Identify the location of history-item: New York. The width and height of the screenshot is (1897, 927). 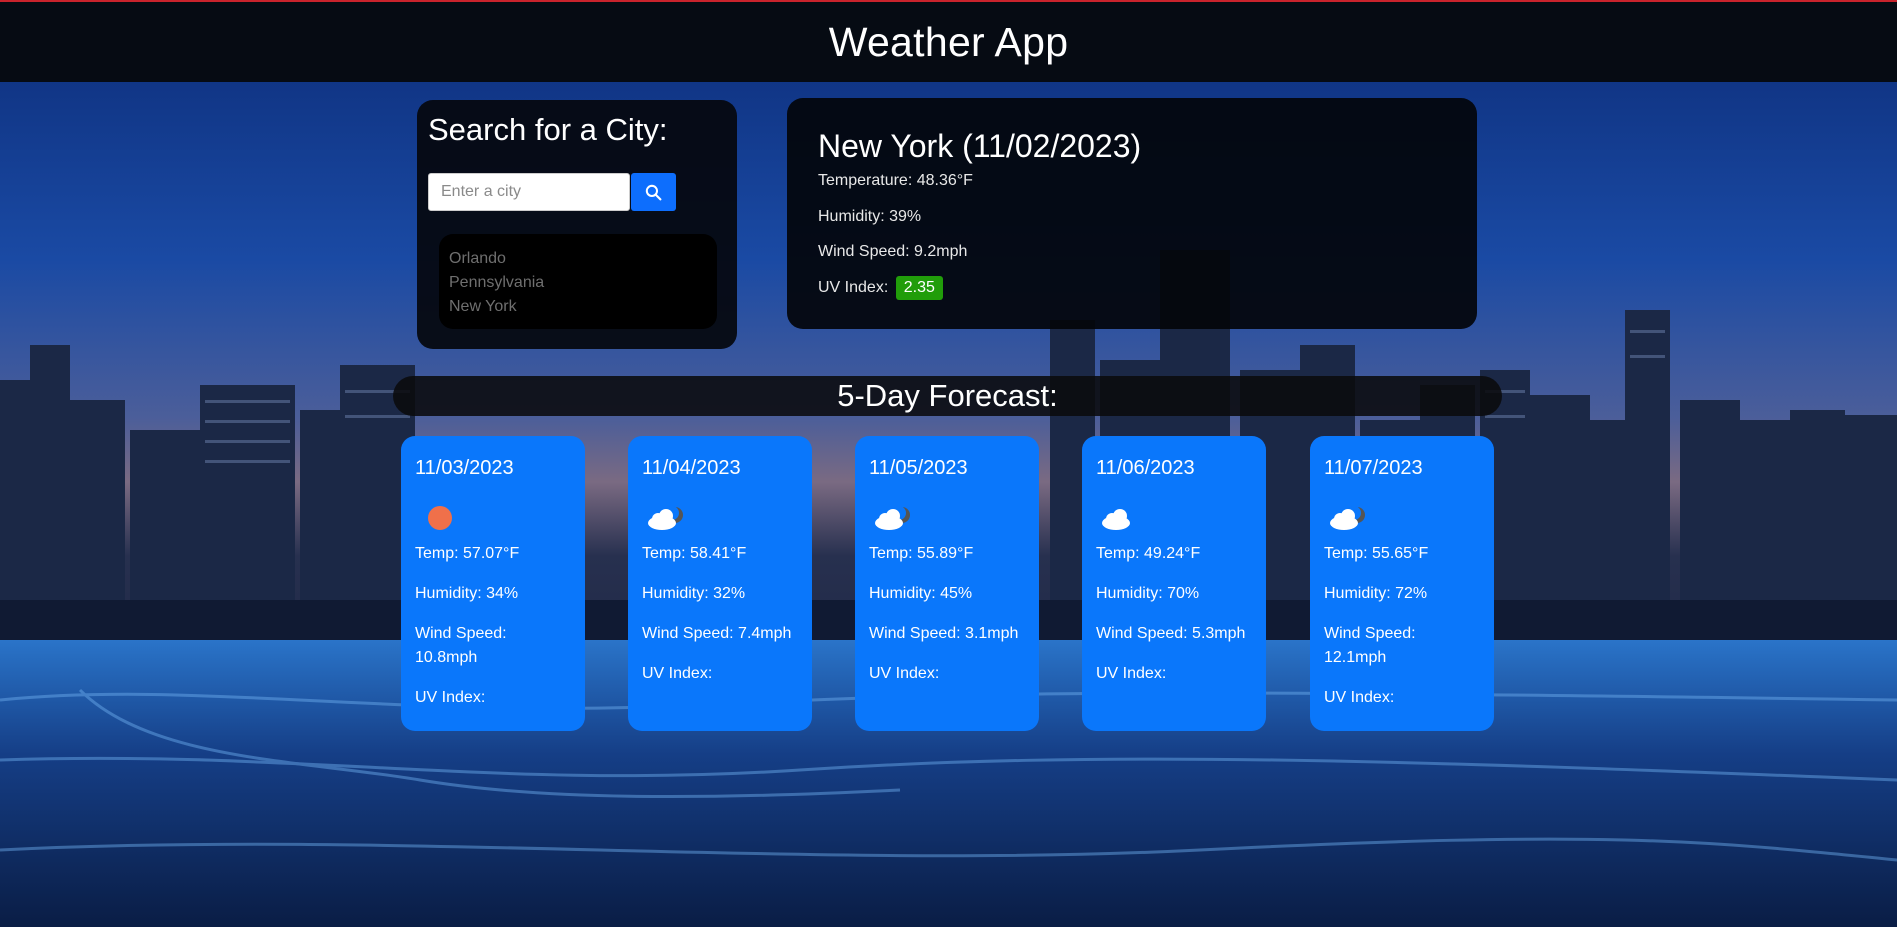
(583, 307).